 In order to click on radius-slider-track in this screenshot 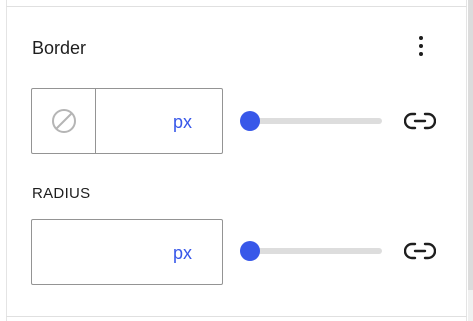, I will do `click(311, 251)`.